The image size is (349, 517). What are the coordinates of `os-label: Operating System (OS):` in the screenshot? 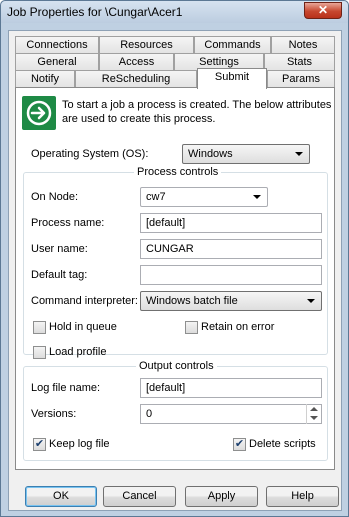 It's located at (90, 154).